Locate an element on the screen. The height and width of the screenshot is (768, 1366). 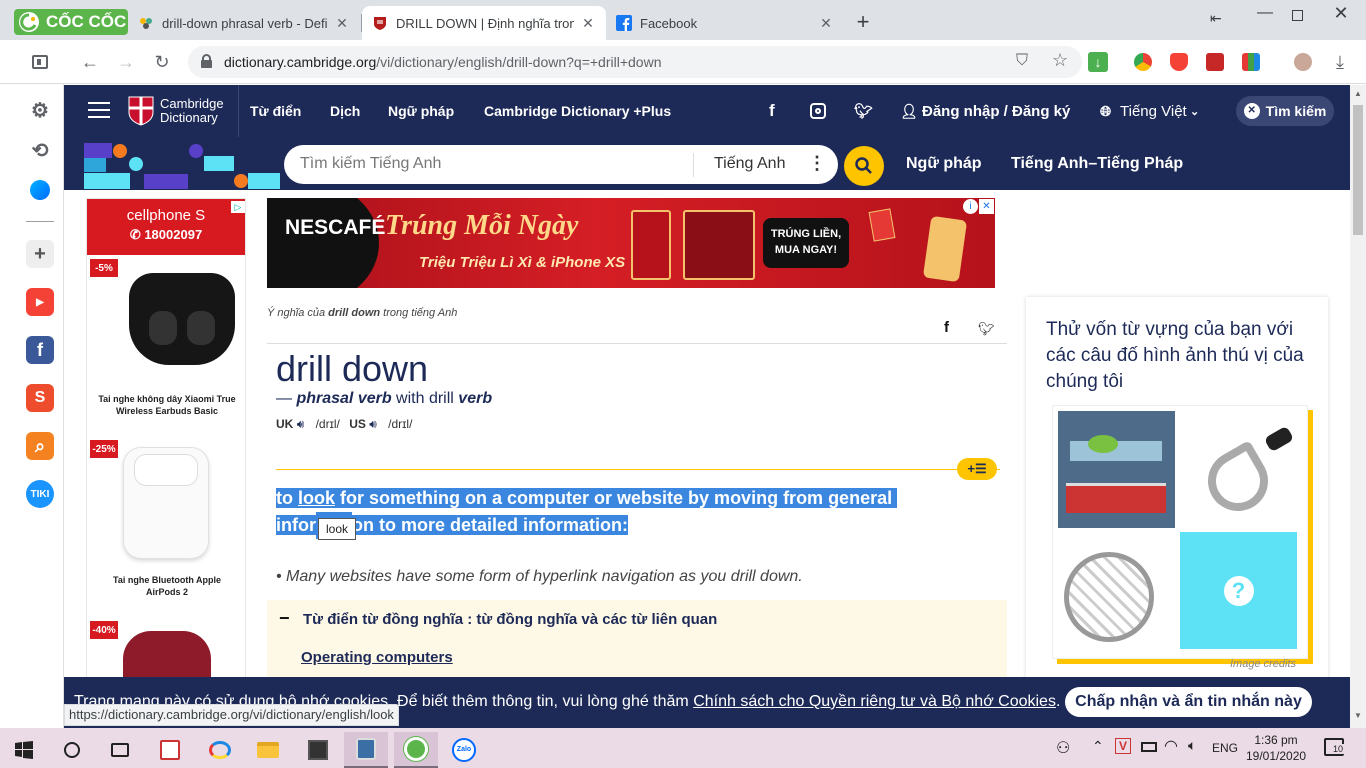
dictionary-selector: Tiếng Anh is located at coordinates (749, 164).